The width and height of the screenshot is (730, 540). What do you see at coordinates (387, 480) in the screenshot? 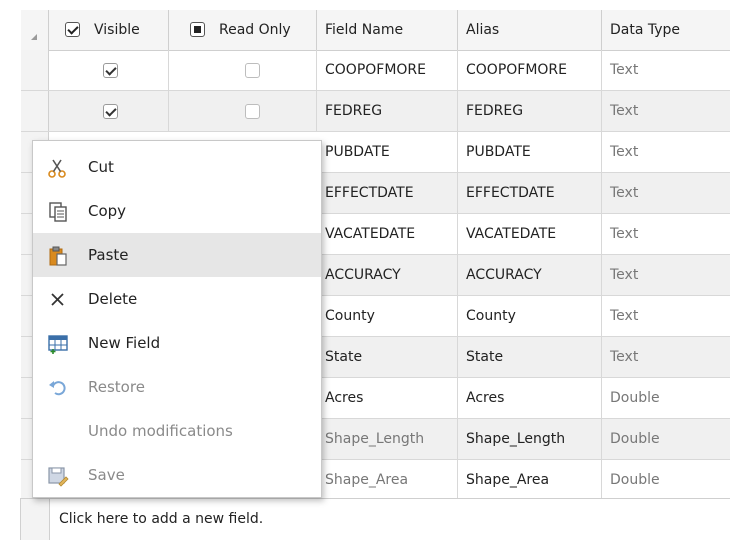
I see `field-name-cell: Shape_Area` at bounding box center [387, 480].